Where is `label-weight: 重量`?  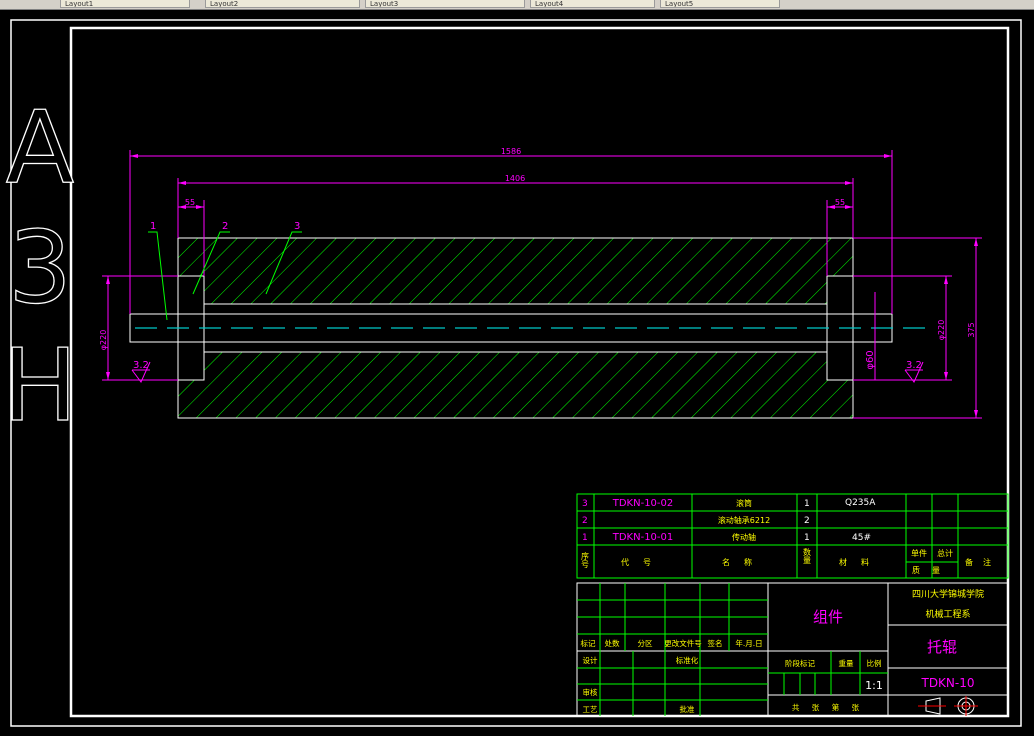 label-weight: 重量 is located at coordinates (846, 663).